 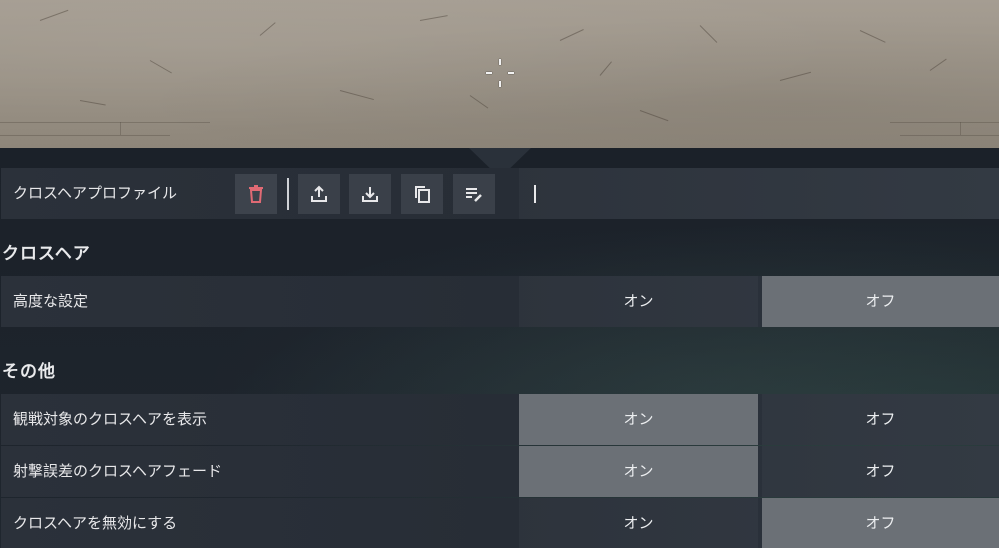 I want to click on setting-row-disable-crosshair: クロスヘアを無効にする オン オフ, so click(x=500, y=523).